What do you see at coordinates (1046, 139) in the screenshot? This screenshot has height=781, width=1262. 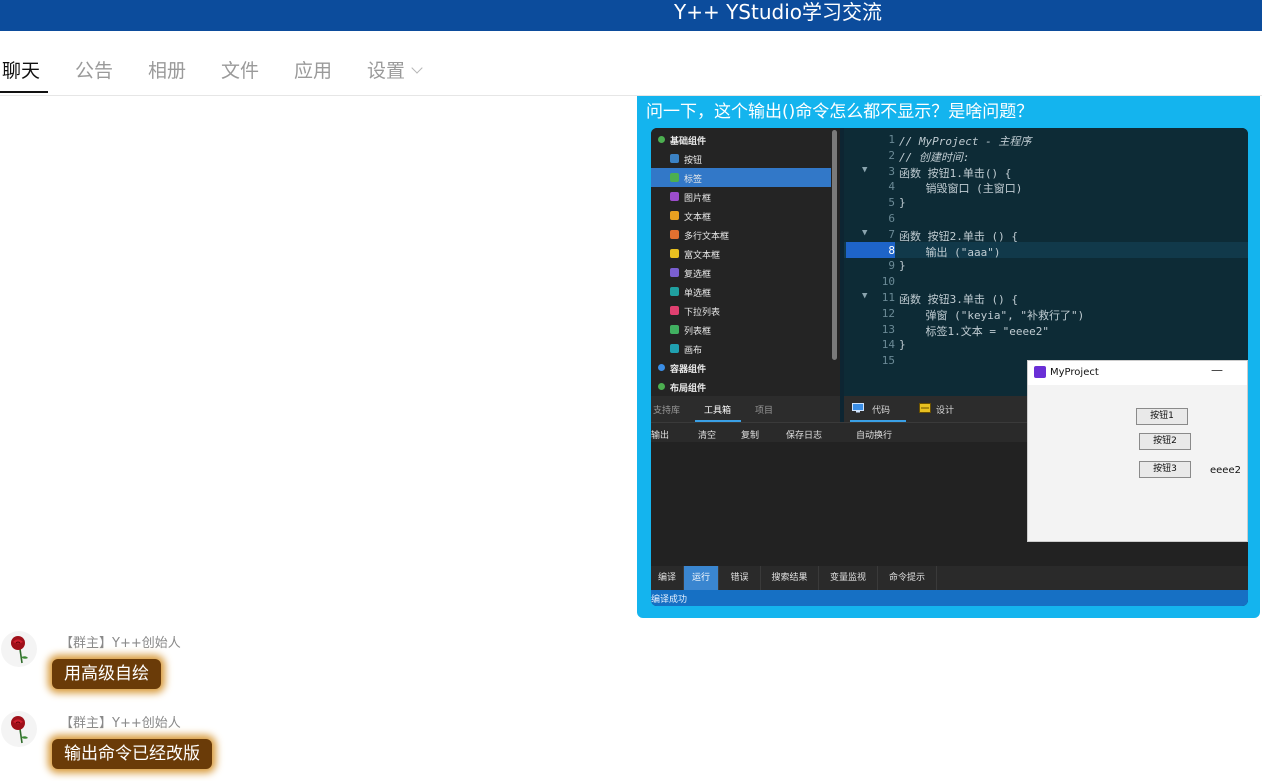 I see `code-line: 1// MyProject - 主程序` at bounding box center [1046, 139].